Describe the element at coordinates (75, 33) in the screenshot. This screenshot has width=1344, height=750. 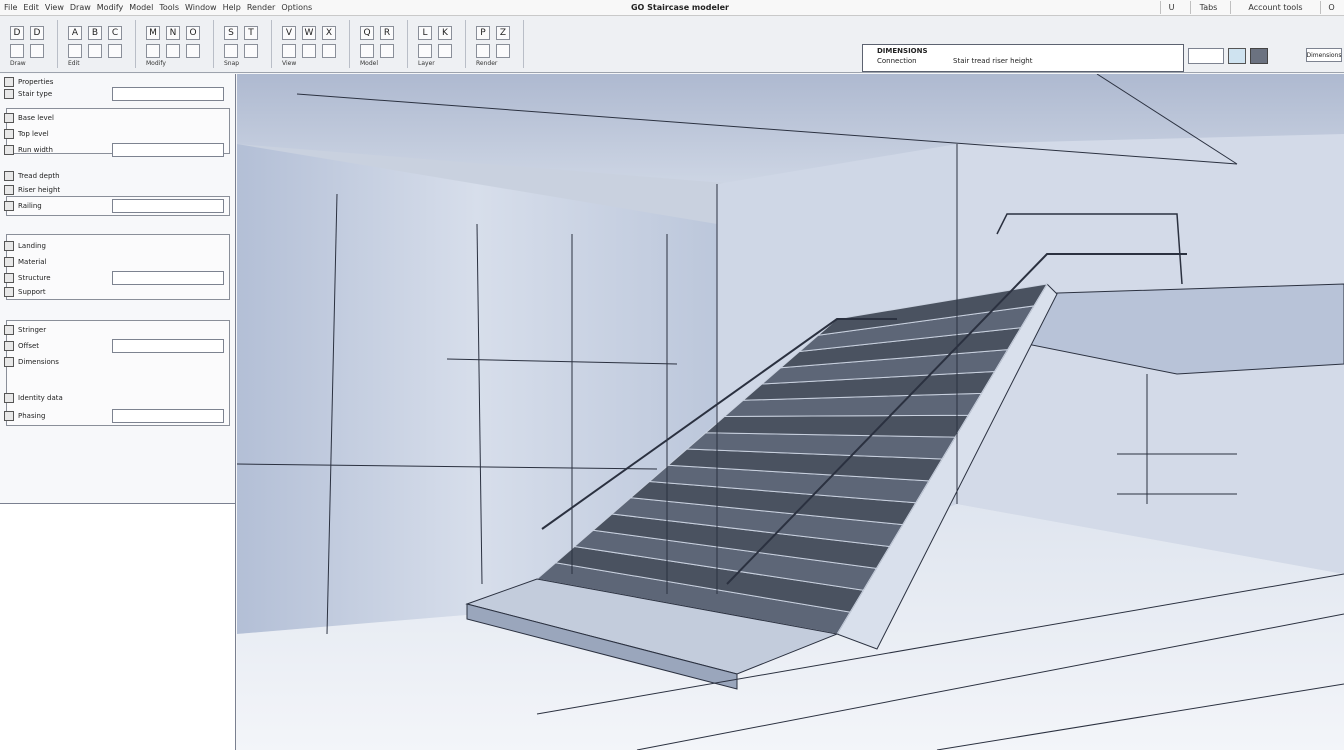
I see `toolbar-button: A` at that location.